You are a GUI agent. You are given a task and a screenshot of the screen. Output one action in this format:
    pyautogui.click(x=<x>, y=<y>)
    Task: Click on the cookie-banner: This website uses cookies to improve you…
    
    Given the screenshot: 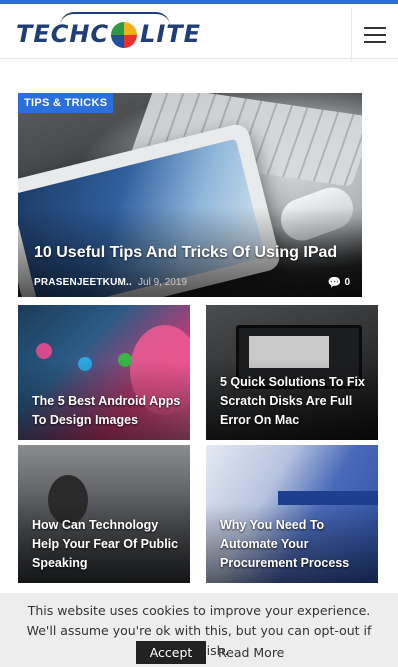 What is the action you would take?
    pyautogui.click(x=199, y=630)
    